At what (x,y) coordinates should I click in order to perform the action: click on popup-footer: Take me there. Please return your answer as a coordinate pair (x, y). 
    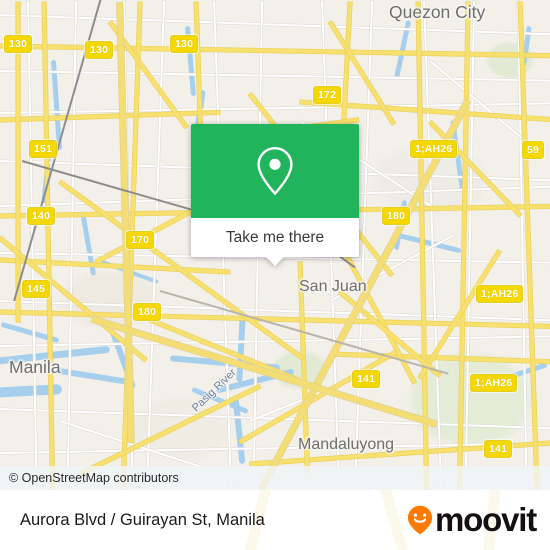
    Looking at the image, I should click on (275, 242).